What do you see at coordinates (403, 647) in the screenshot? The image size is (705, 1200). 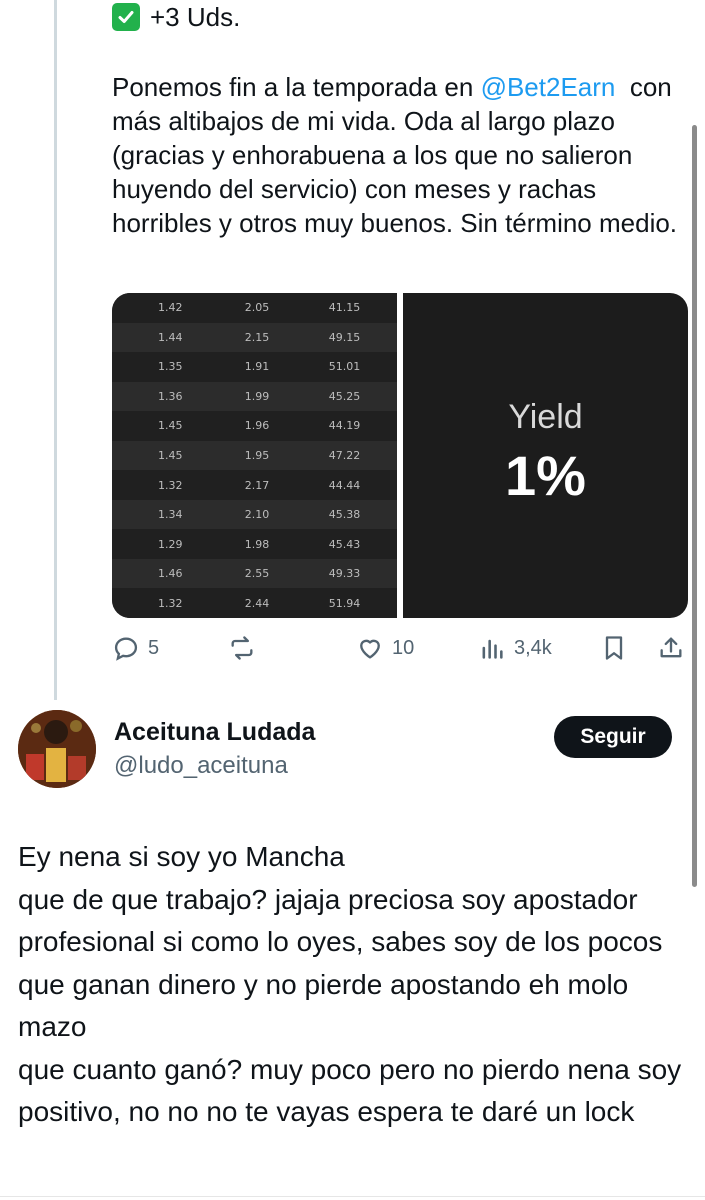 I see `like-count: 10` at bounding box center [403, 647].